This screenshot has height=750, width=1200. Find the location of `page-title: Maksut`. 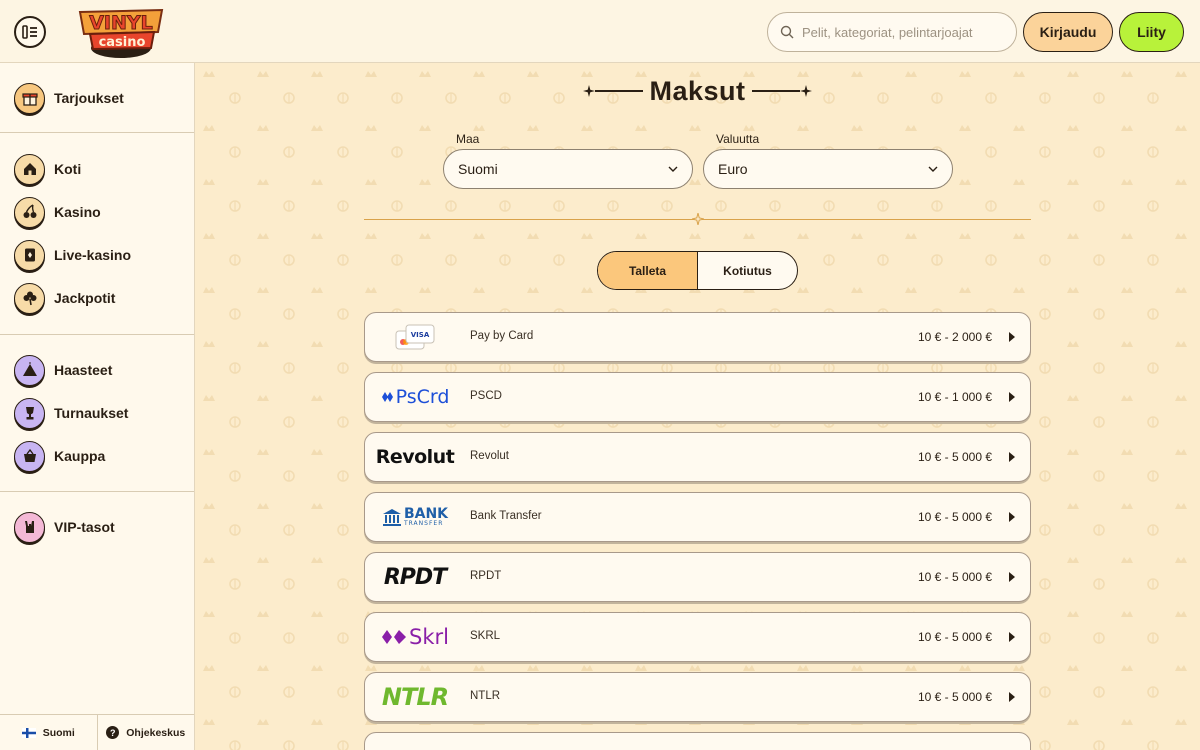

page-title: Maksut is located at coordinates (697, 90).